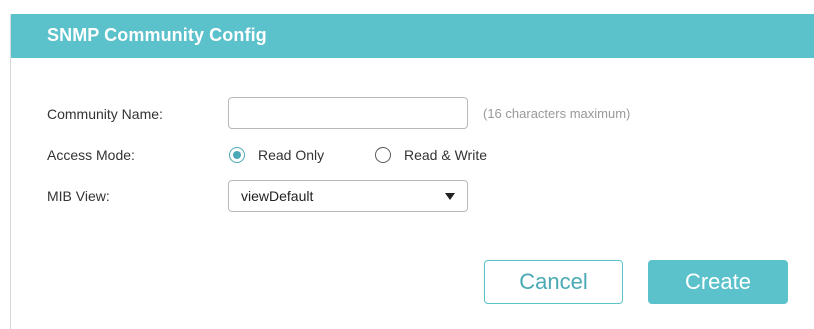 Image resolution: width=814 pixels, height=329 pixels. I want to click on dialog-header: SNMP Community Config, so click(412, 36).